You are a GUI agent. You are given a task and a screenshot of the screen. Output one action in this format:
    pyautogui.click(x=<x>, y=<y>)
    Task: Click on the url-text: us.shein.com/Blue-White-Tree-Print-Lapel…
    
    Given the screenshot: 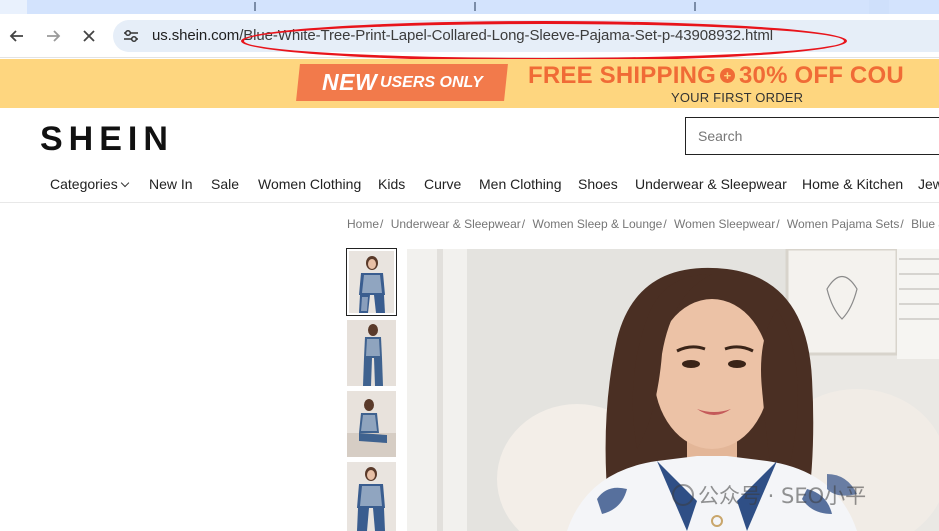 What is the action you would take?
    pyautogui.click(x=462, y=36)
    